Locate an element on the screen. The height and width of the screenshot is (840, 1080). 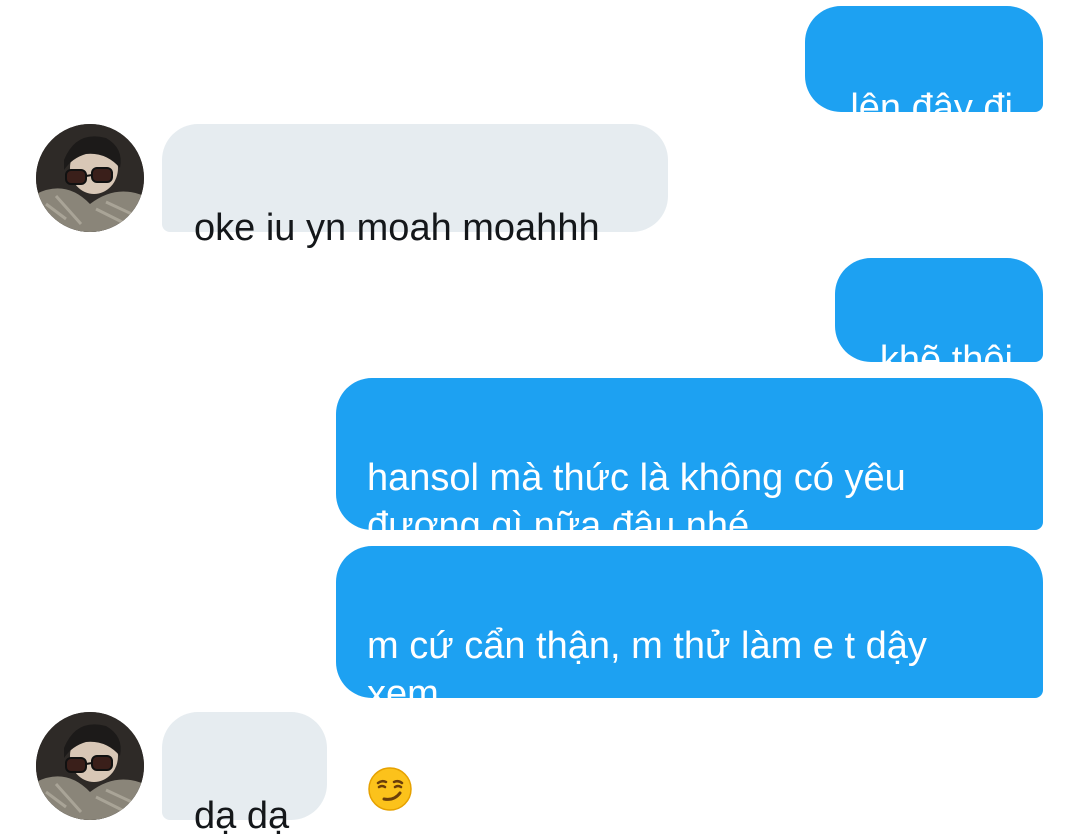
sent-message-bubble: khẽ thôi is located at coordinates (939, 319).